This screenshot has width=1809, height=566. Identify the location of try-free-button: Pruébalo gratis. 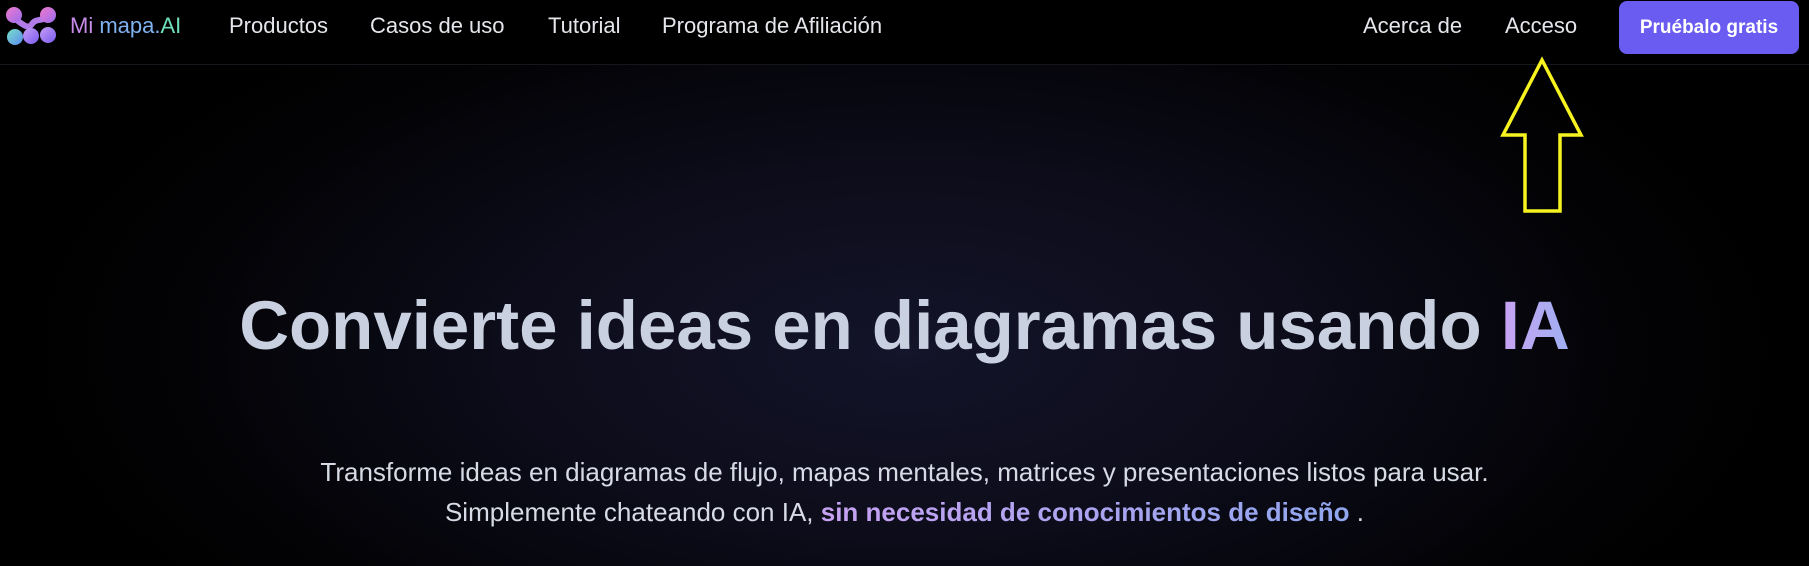
(1709, 27).